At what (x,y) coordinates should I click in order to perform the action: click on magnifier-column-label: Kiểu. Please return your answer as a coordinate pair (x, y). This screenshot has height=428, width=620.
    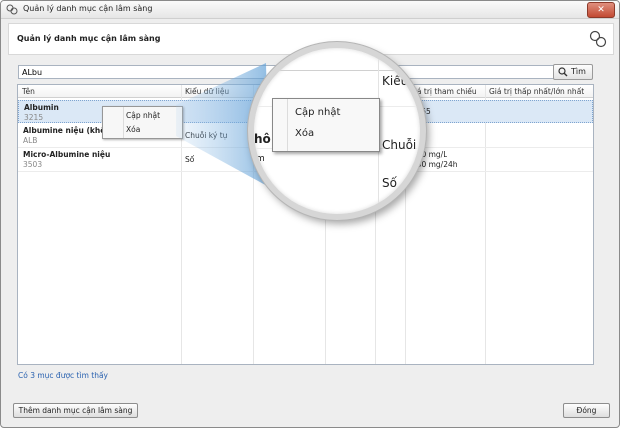
    Looking at the image, I should click on (395, 81).